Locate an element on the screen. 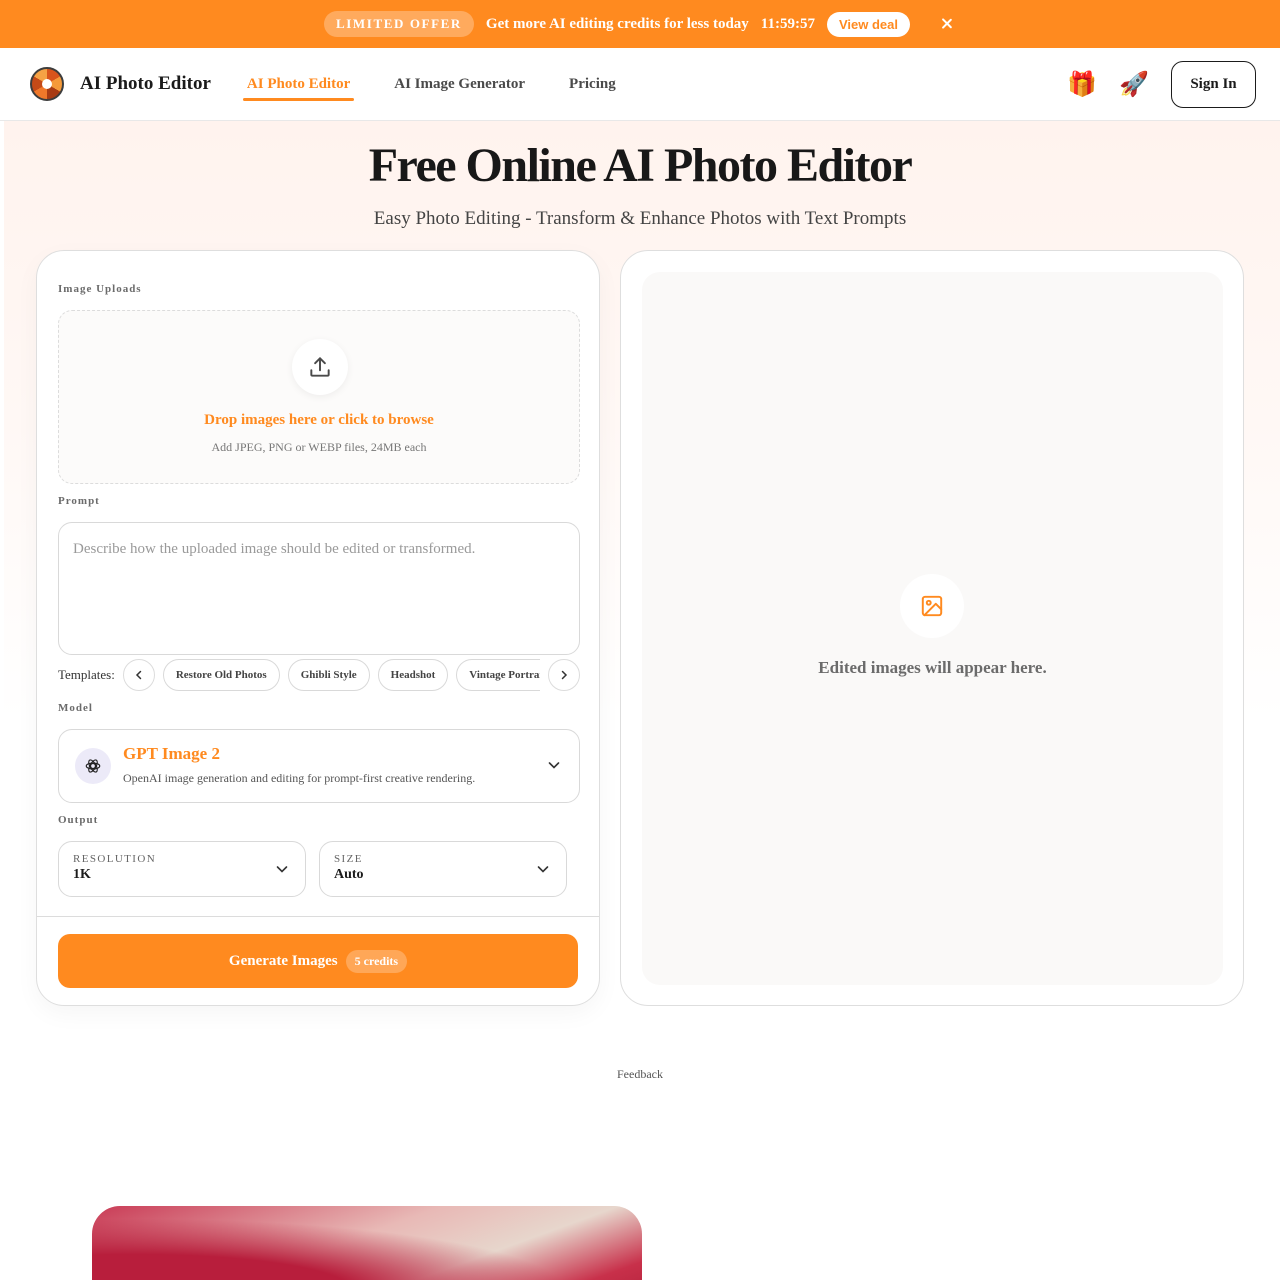 This screenshot has width=1280, height=1280. dropzone-title: Drop images here or click to browse is located at coordinates (319, 420).